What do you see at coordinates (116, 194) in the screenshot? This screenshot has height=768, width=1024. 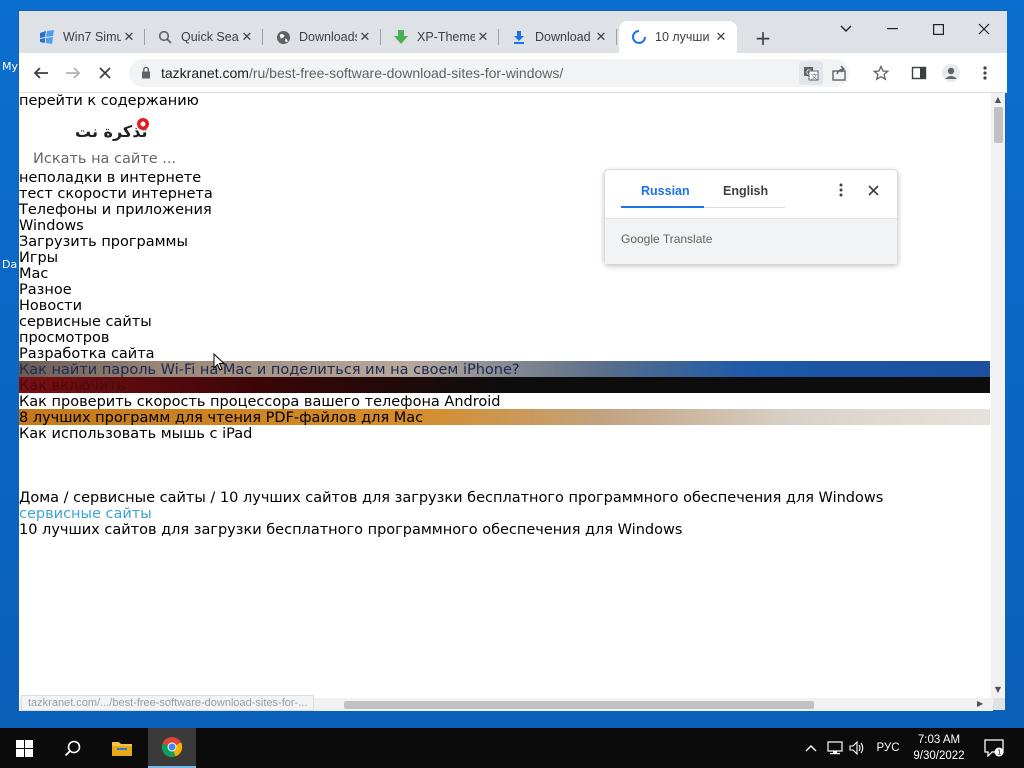 I see `nav-item: тест скорости интернета` at bounding box center [116, 194].